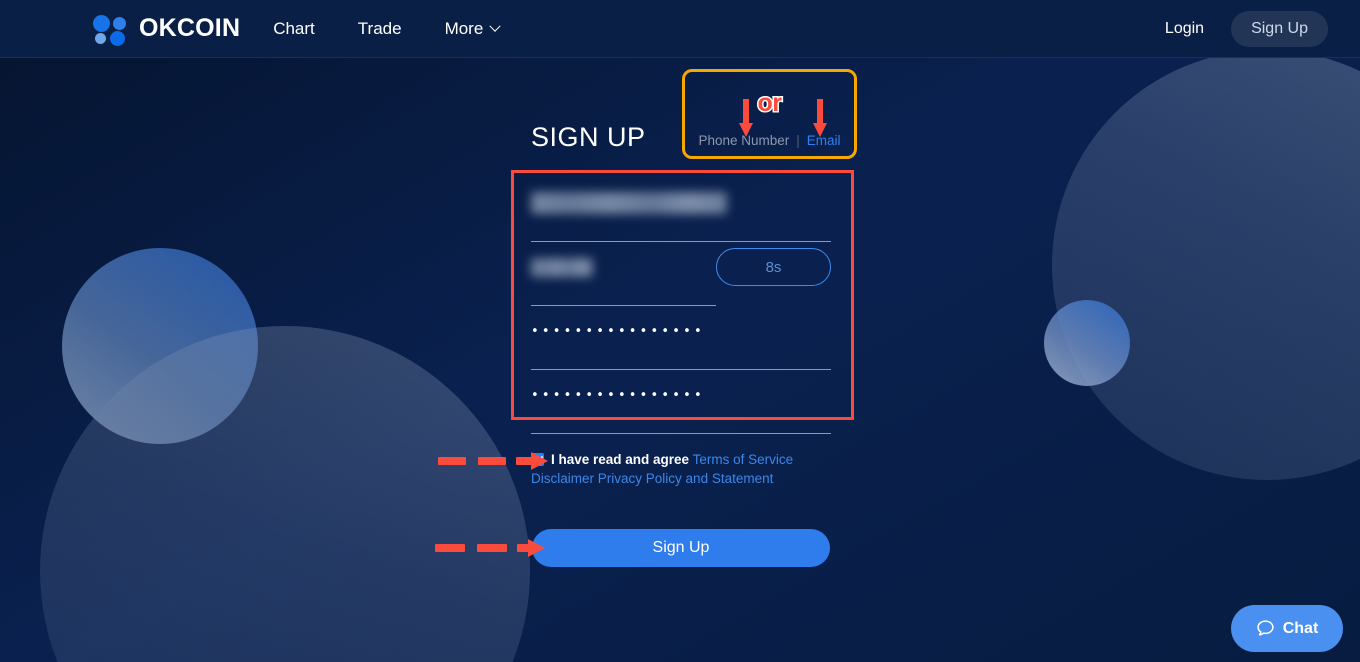 This screenshot has width=1360, height=662. I want to click on signup-method-tabs: Phone Number | Email, so click(769, 140).